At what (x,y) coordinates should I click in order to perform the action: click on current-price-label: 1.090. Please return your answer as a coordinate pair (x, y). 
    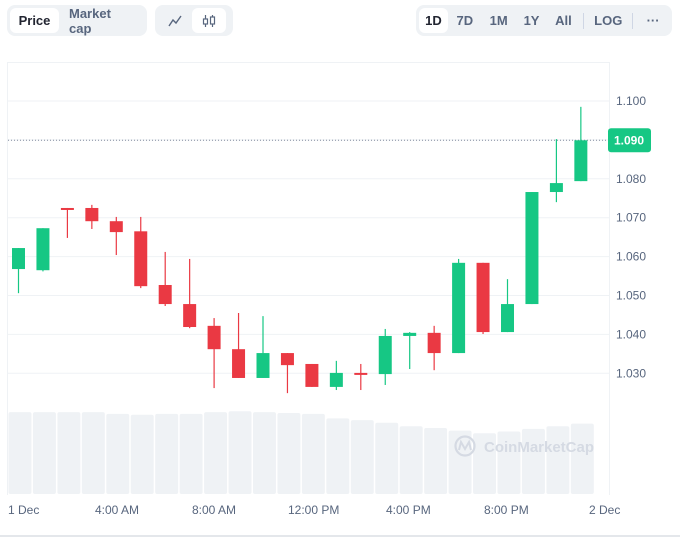
    Looking at the image, I should click on (629, 140).